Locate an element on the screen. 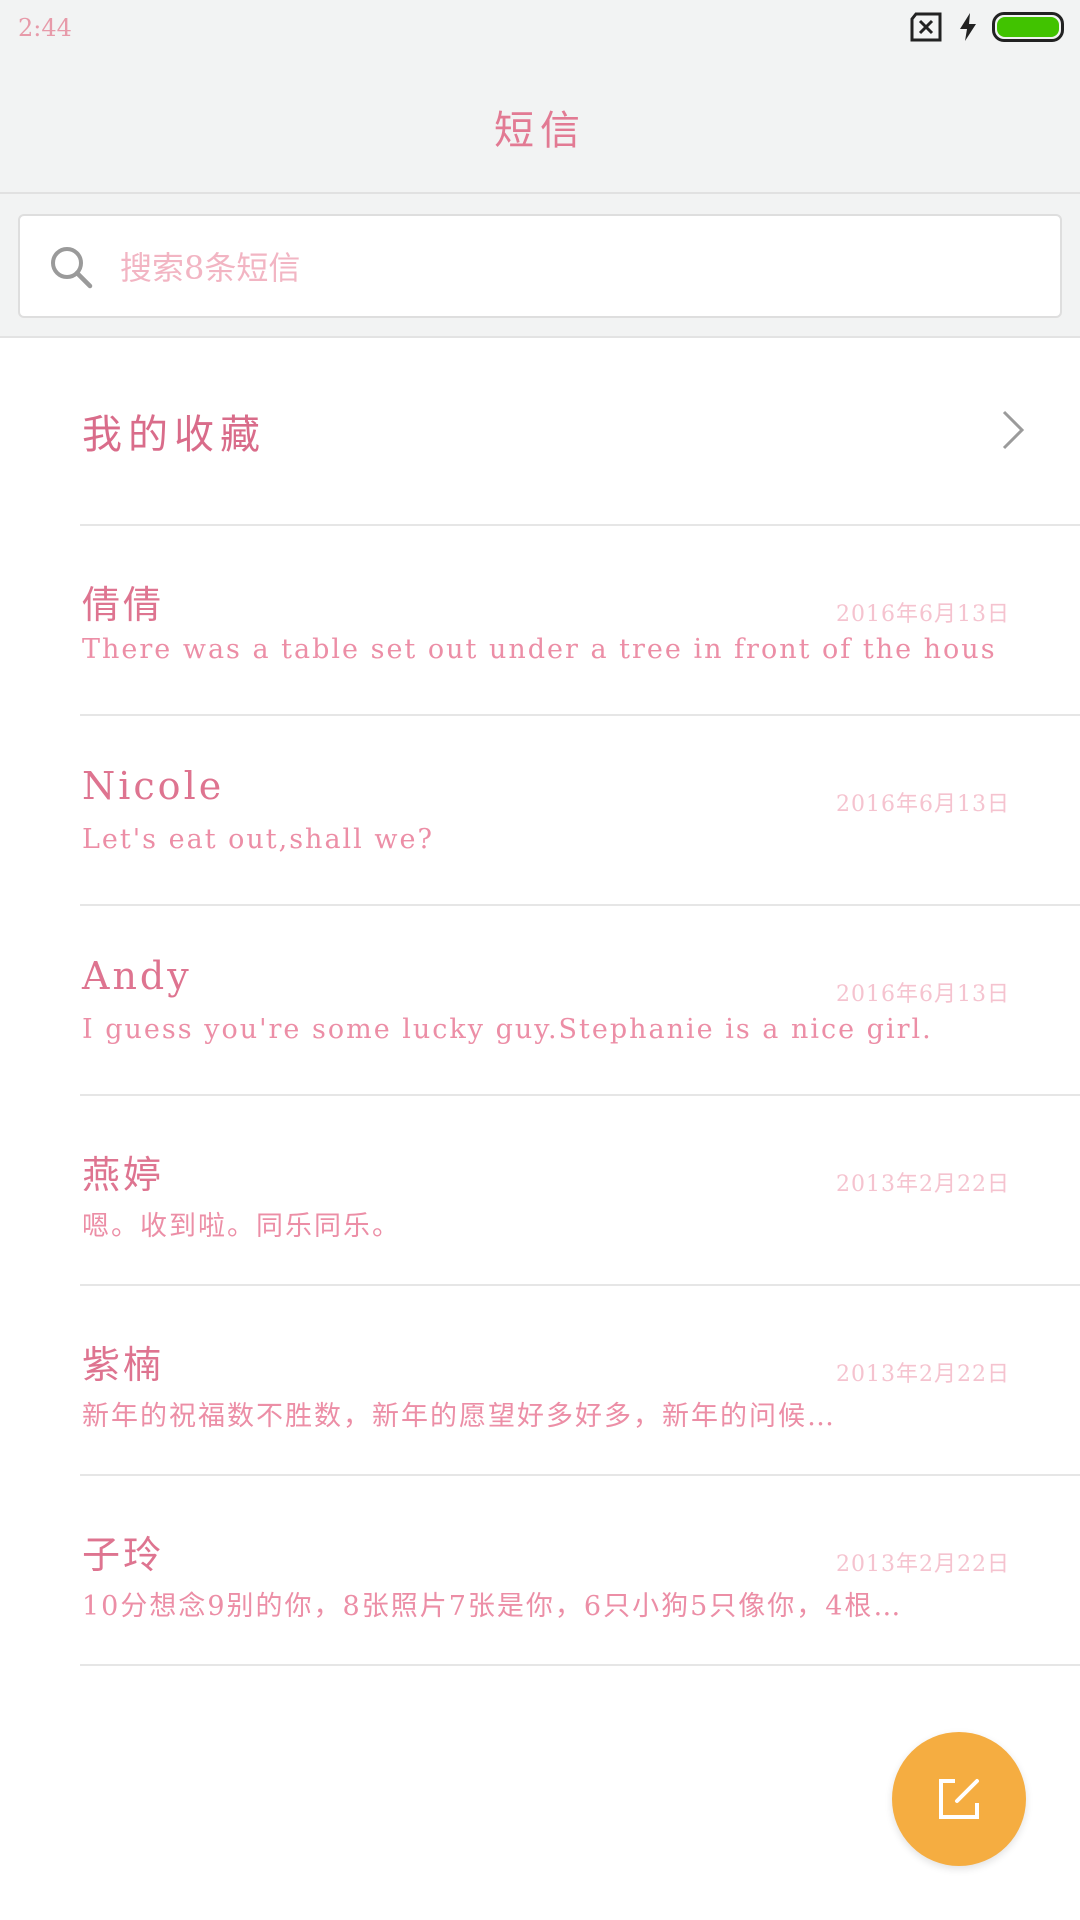  compose-icon is located at coordinates (959, 1799).